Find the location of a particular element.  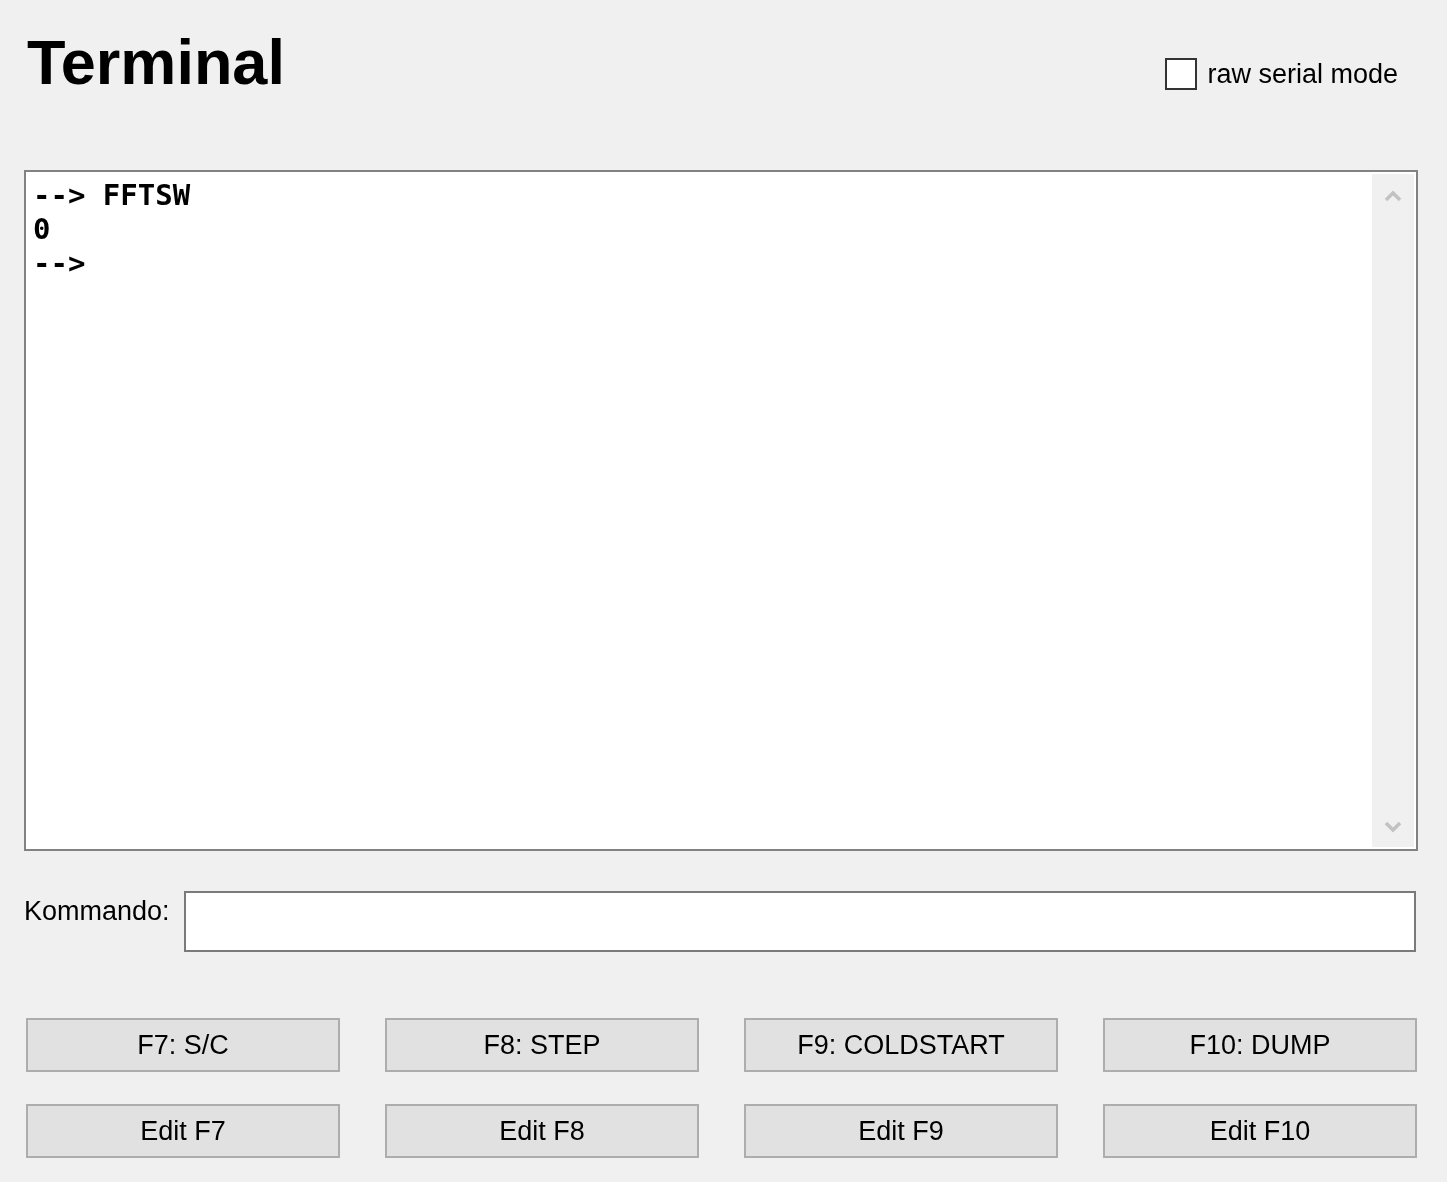

function-key-button: F9: COLDSTART is located at coordinates (901, 1045).